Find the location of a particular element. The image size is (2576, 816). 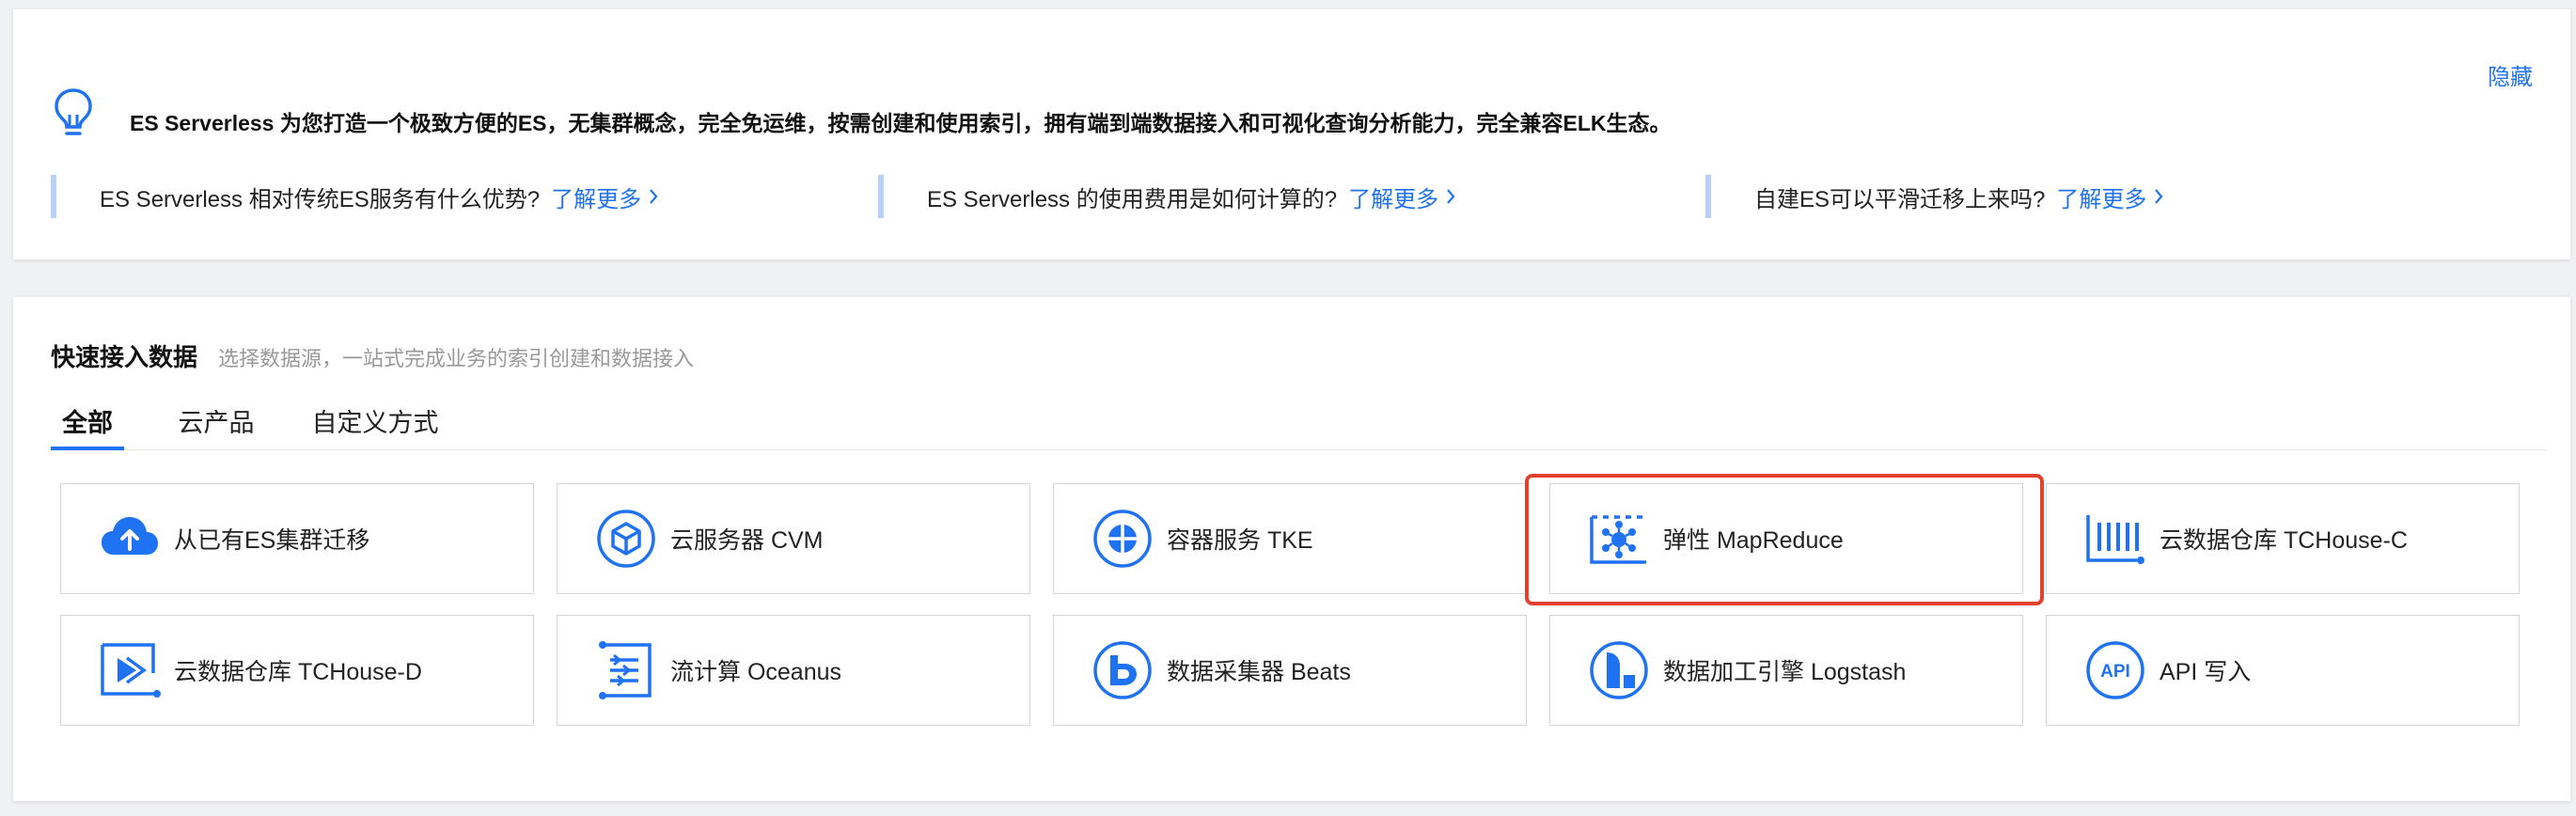

faq-question: 自建ES可以平滑迁移上来吗? is located at coordinates (1900, 199).